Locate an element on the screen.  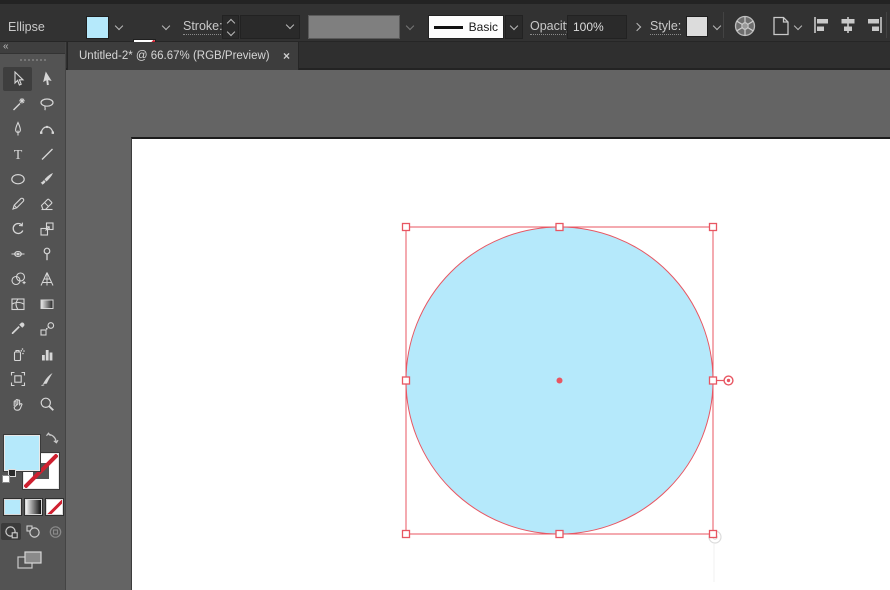
paintbrush-icon is located at coordinates (46, 179).